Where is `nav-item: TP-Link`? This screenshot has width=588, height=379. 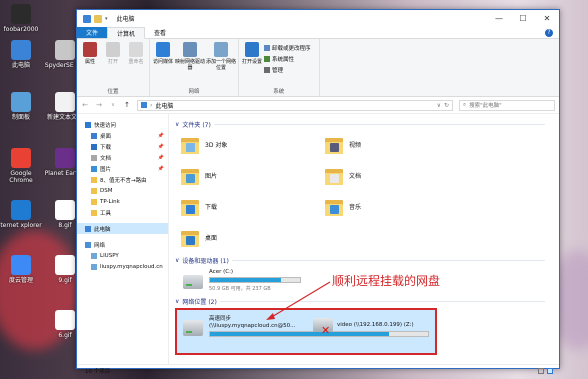 nav-item: TP-Link is located at coordinates (122, 201).